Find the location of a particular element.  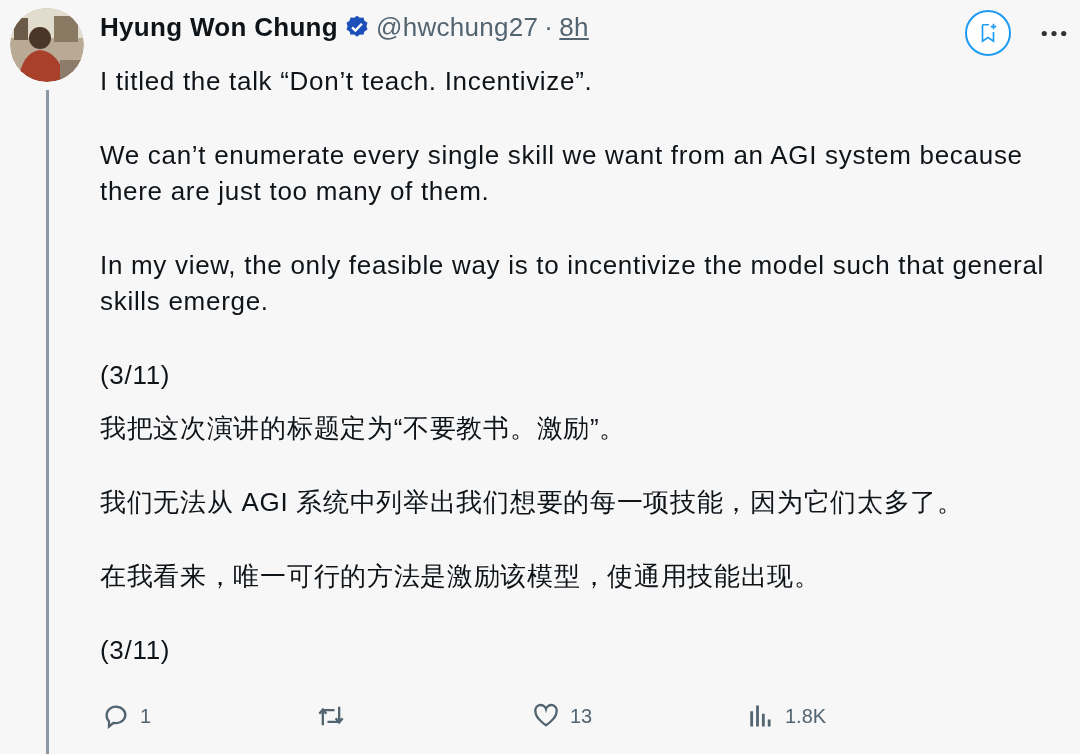

author-name: Hyung Won Chung is located at coordinates (219, 27).